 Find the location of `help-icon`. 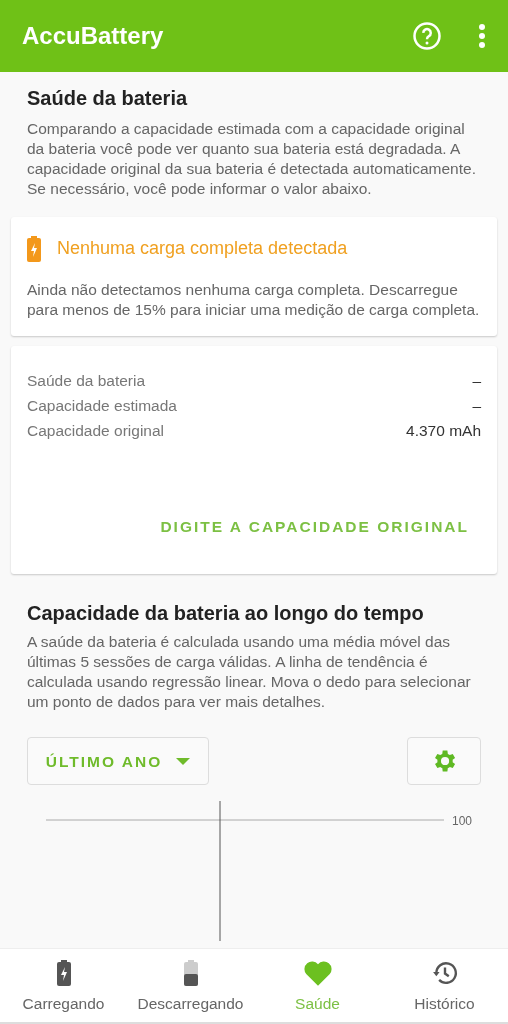

help-icon is located at coordinates (427, 36).